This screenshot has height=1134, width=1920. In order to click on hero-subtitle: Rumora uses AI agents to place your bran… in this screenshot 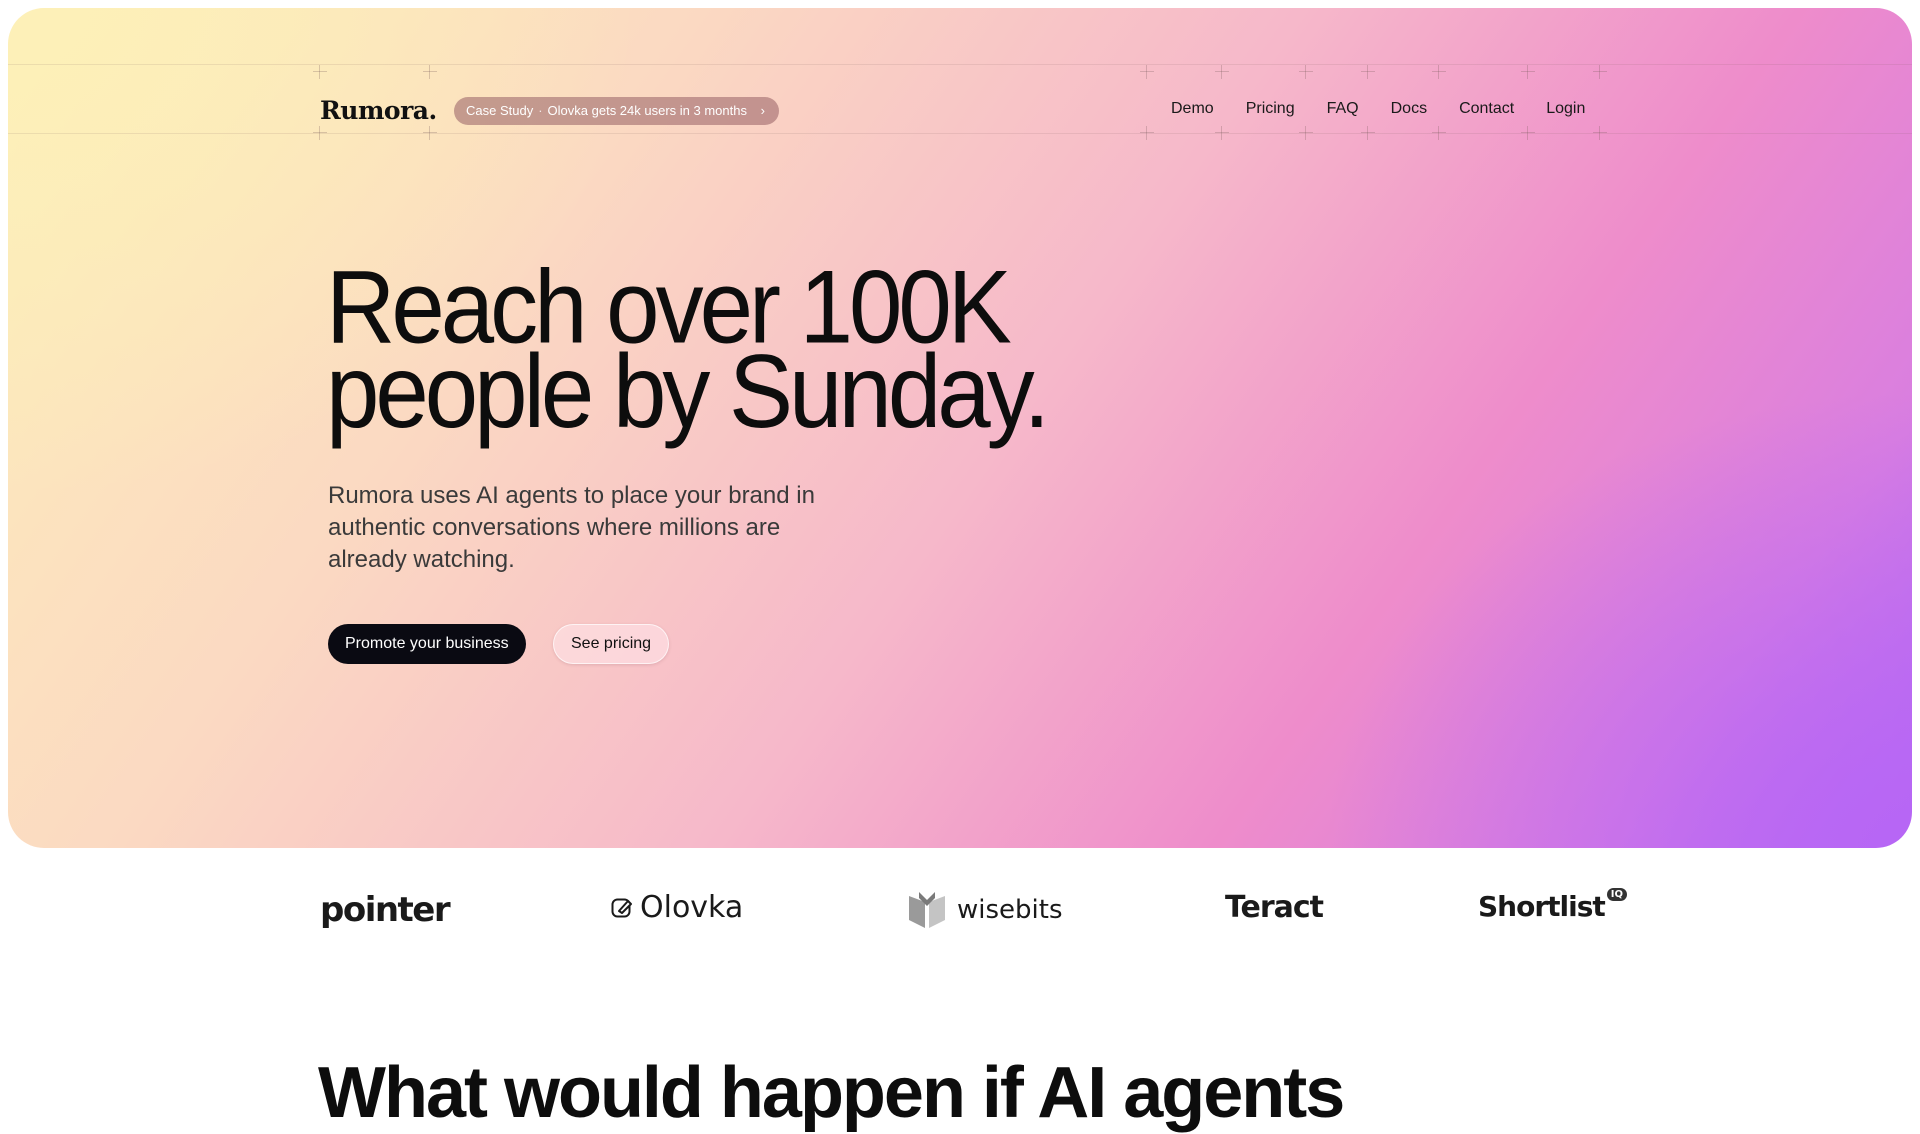, I will do `click(571, 527)`.